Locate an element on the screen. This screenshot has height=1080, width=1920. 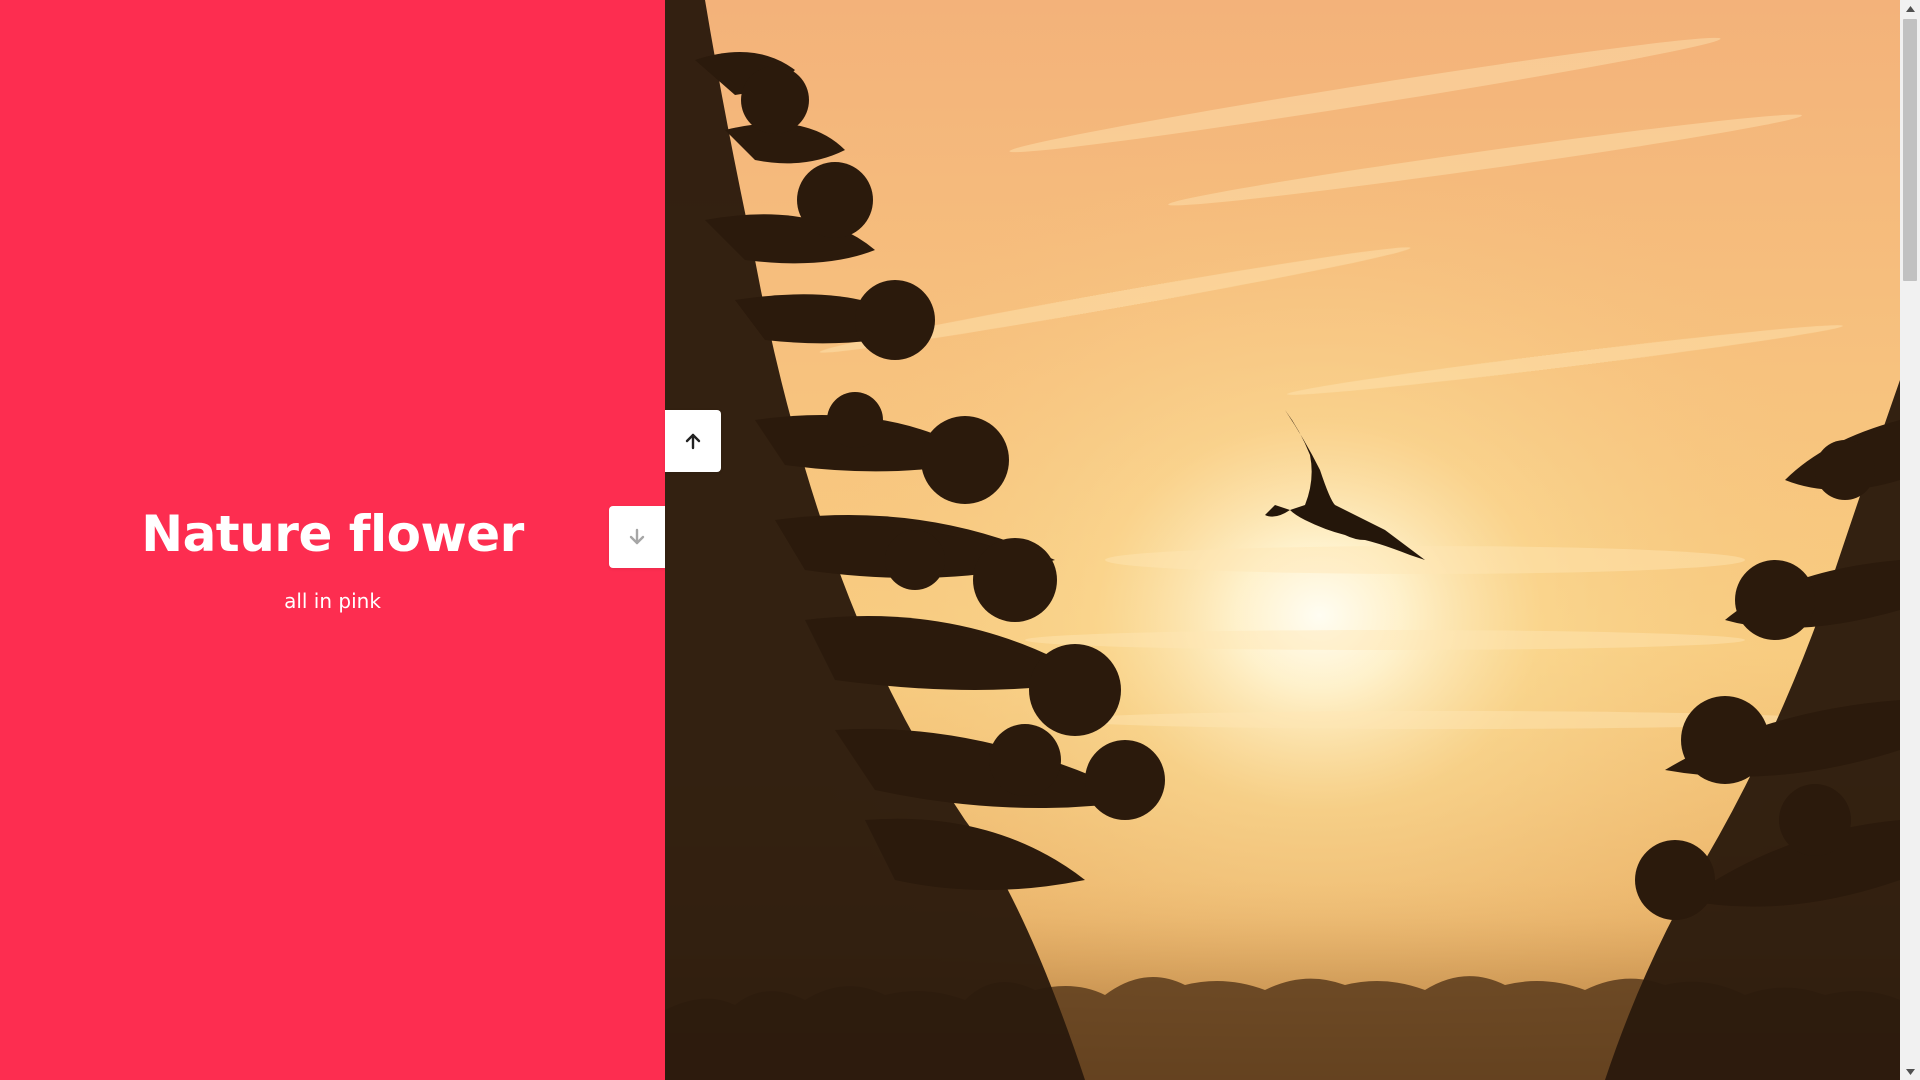
caret-down-icon is located at coordinates (1910, 1071).